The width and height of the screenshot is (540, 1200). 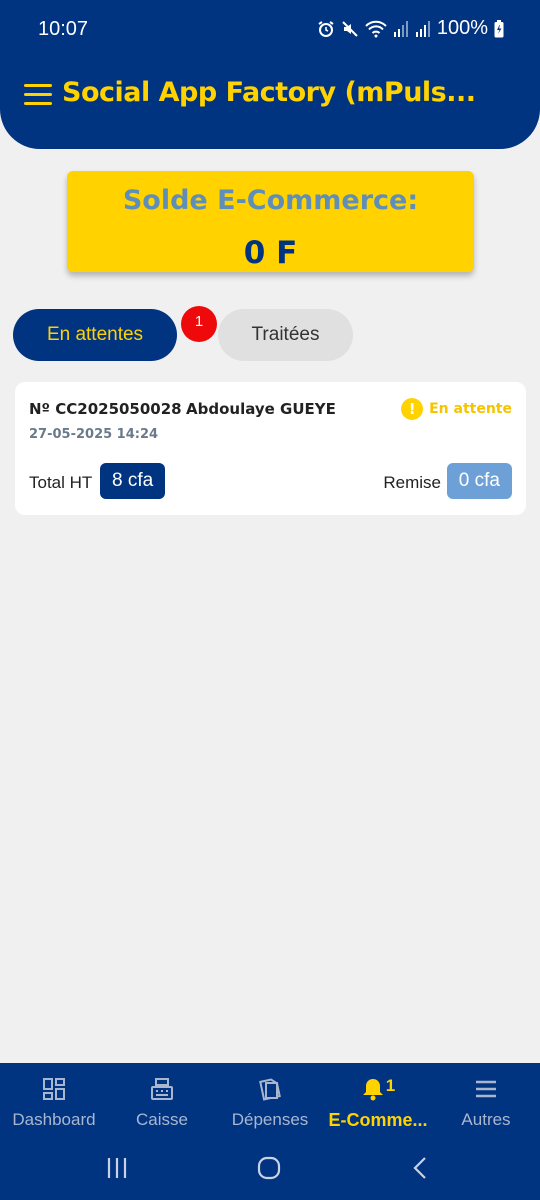 I want to click on home-icon, so click(x=269, y=1168).